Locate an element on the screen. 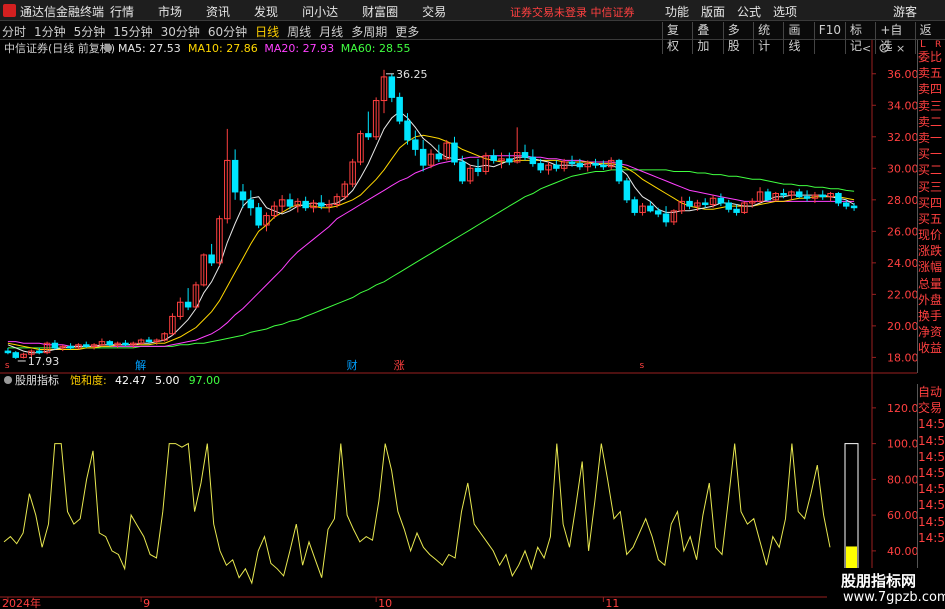 Image resolution: width=945 pixels, height=609 pixels. time-tick-label: 10 is located at coordinates (385, 603).